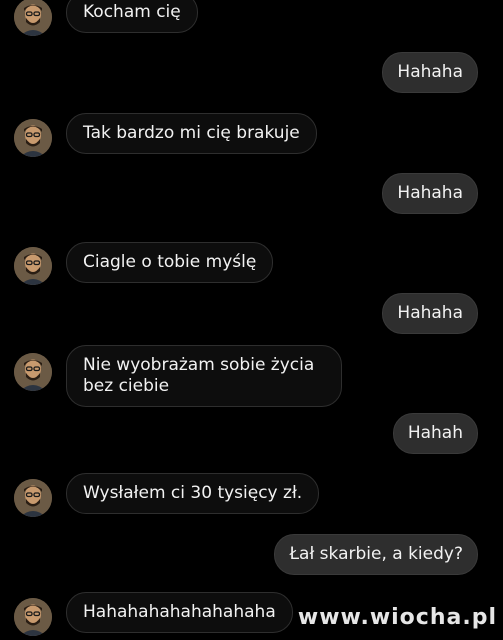  Describe the element at coordinates (397, 617) in the screenshot. I see `site-watermark: www.wiocha.pl` at that location.